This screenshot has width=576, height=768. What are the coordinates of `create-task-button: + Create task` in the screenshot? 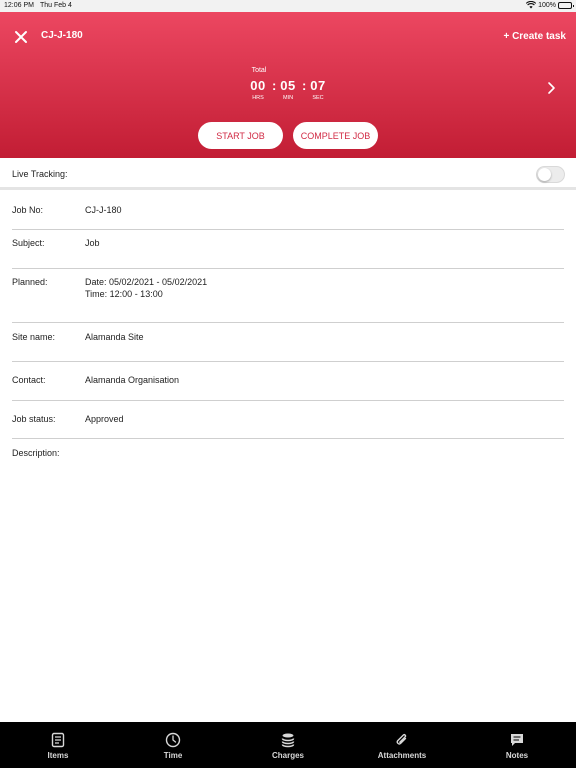 It's located at (534, 36).